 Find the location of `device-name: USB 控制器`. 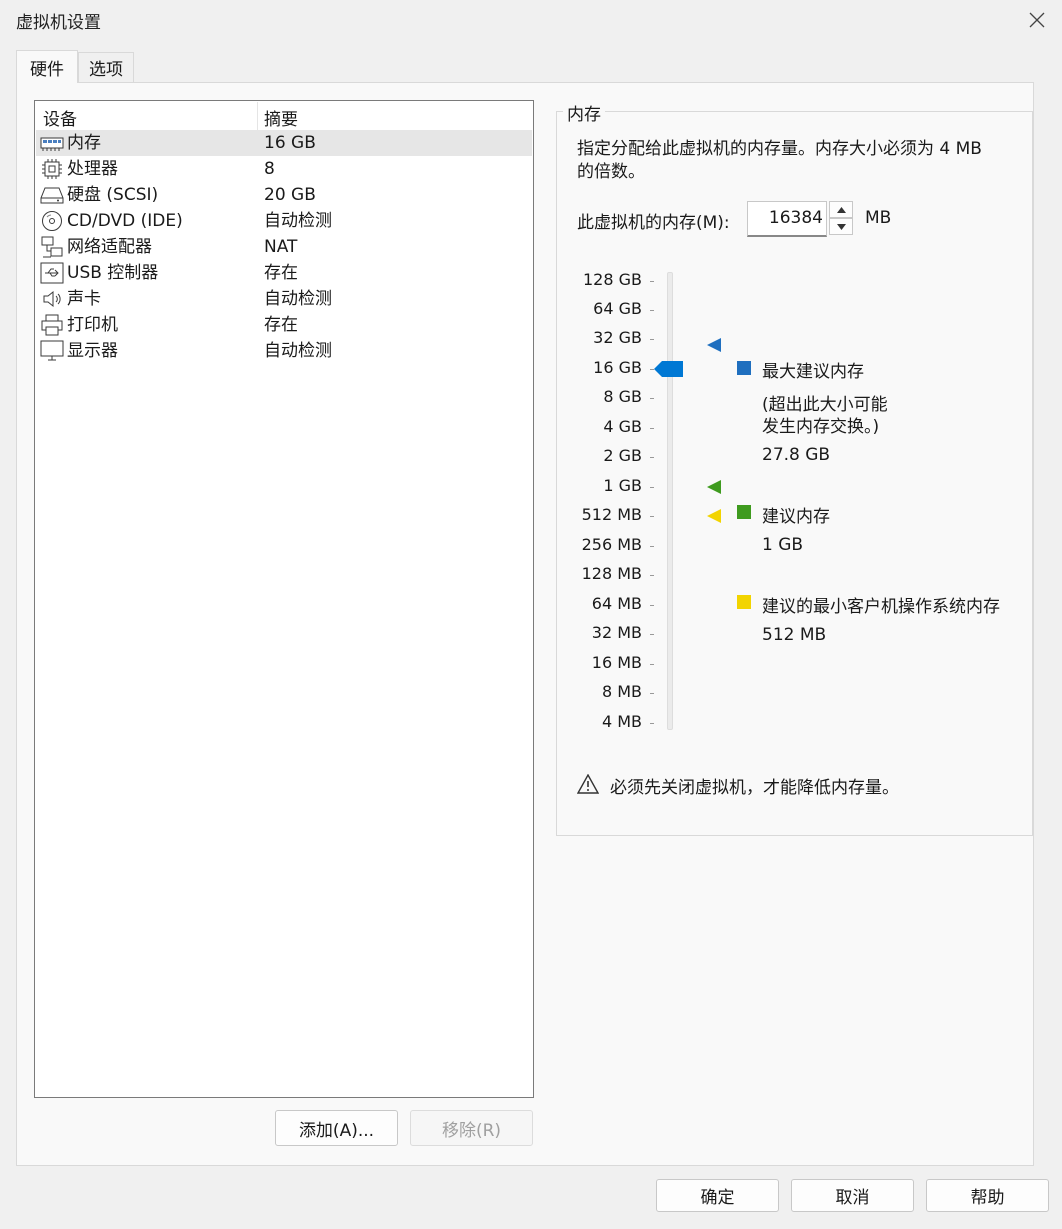

device-name: USB 控制器 is located at coordinates (113, 273).